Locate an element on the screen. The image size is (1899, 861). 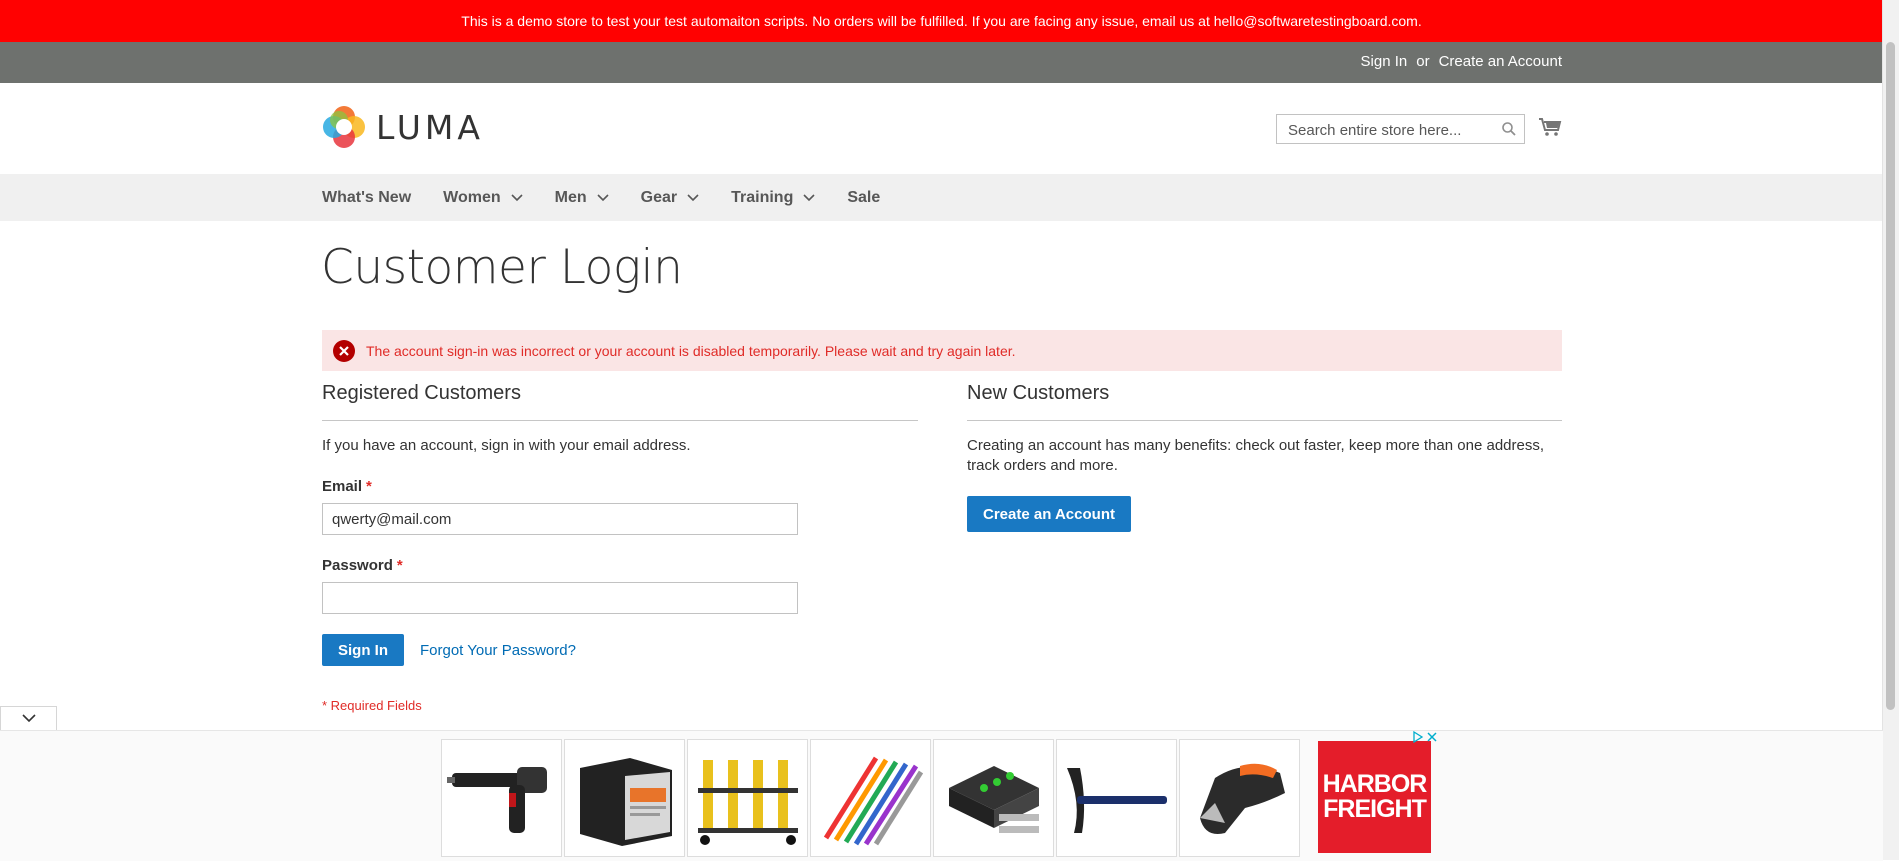
signin-button: Sign In is located at coordinates (363, 650).